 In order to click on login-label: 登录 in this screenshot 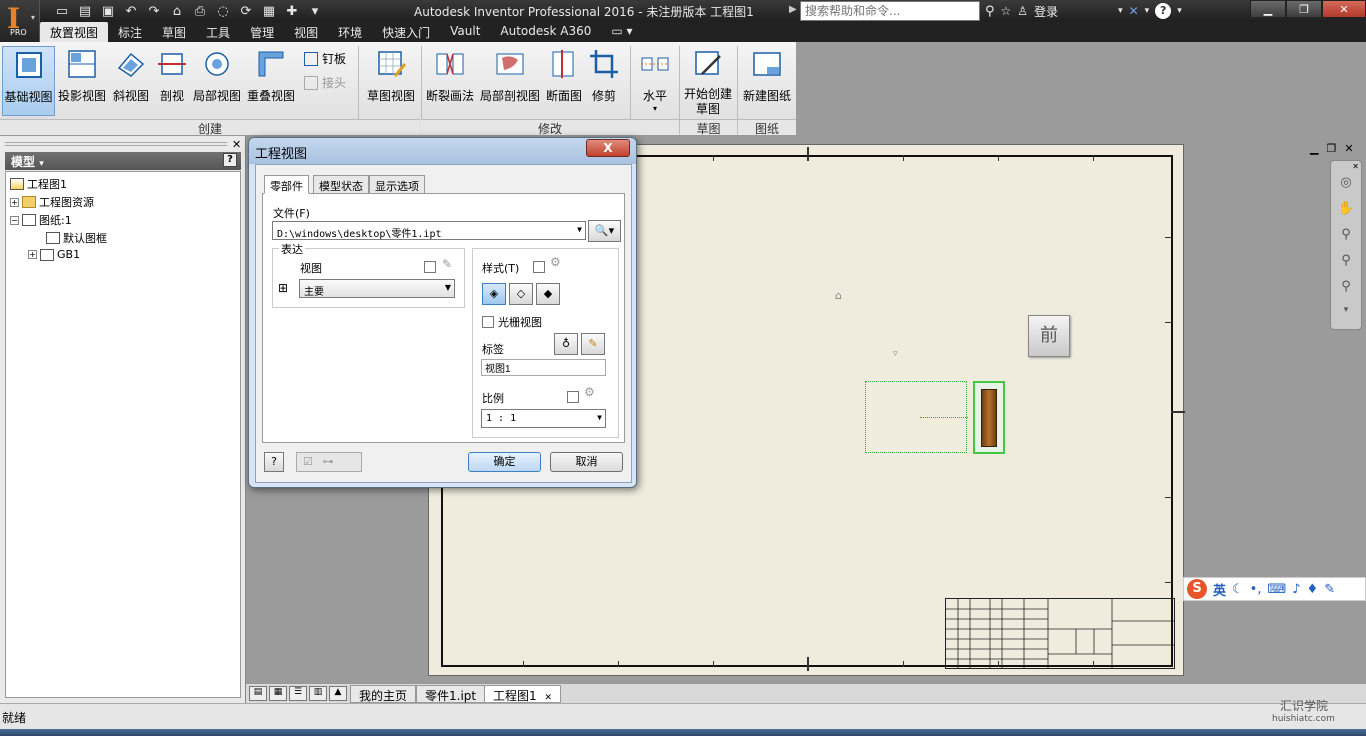, I will do `click(1046, 11)`.